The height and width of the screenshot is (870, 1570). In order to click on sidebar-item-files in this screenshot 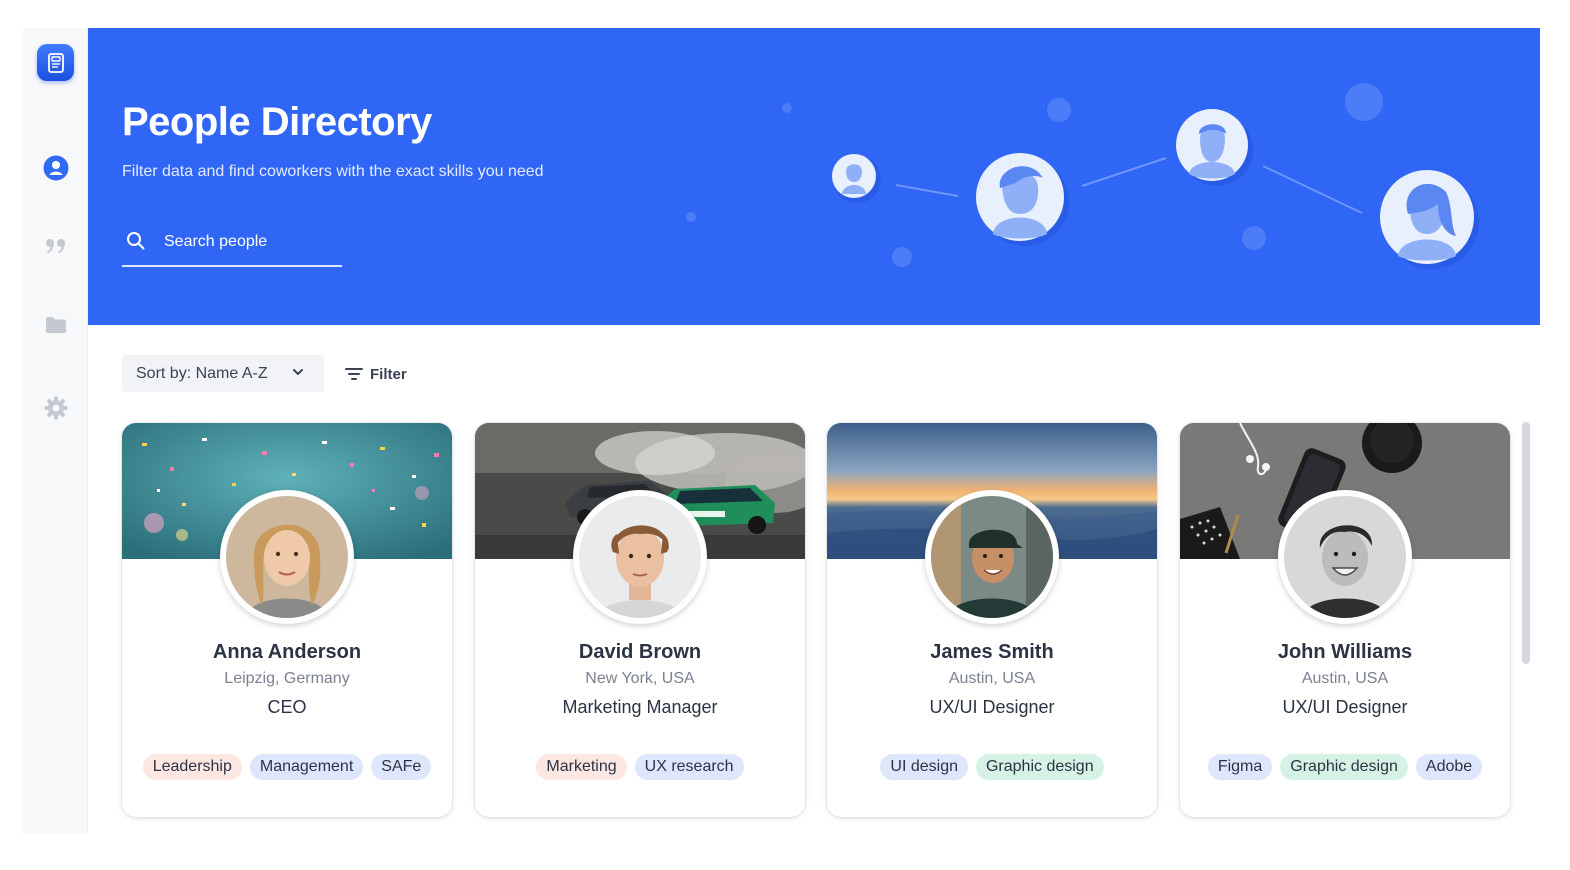, I will do `click(56, 325)`.